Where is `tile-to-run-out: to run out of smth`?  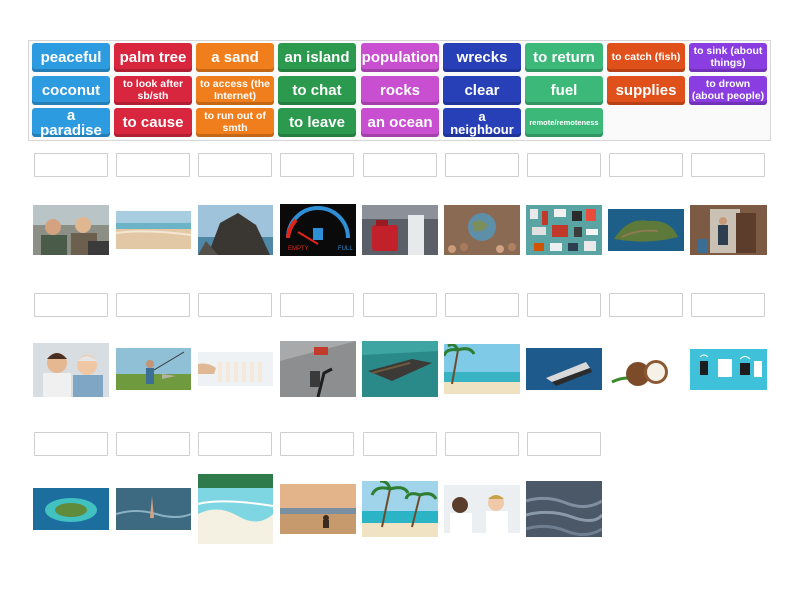 tile-to-run-out: to run out of smth is located at coordinates (235, 122).